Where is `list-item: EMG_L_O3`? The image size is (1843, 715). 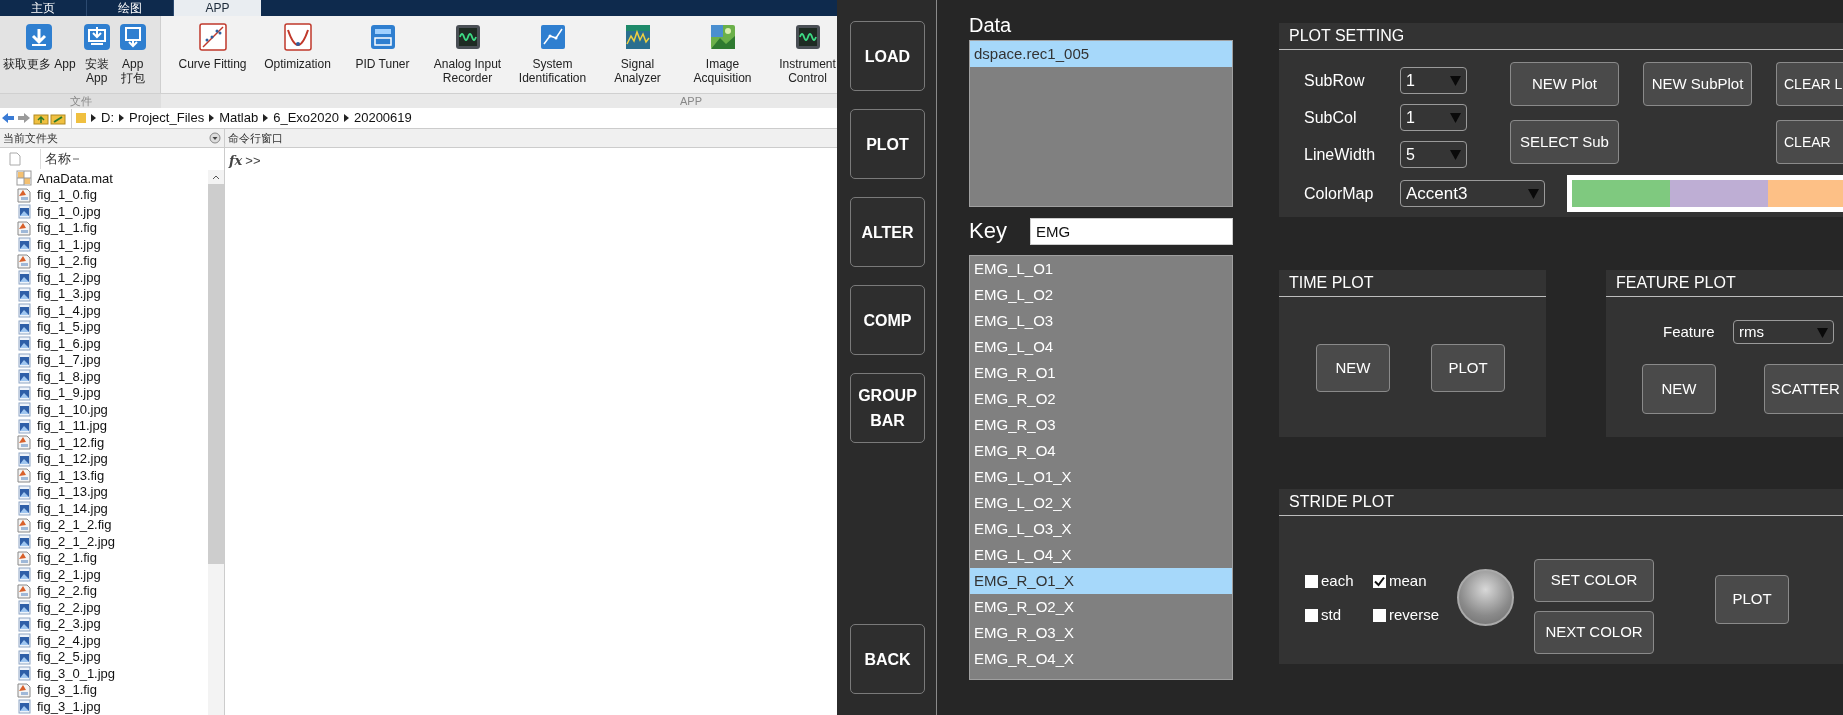 list-item: EMG_L_O3 is located at coordinates (1101, 321).